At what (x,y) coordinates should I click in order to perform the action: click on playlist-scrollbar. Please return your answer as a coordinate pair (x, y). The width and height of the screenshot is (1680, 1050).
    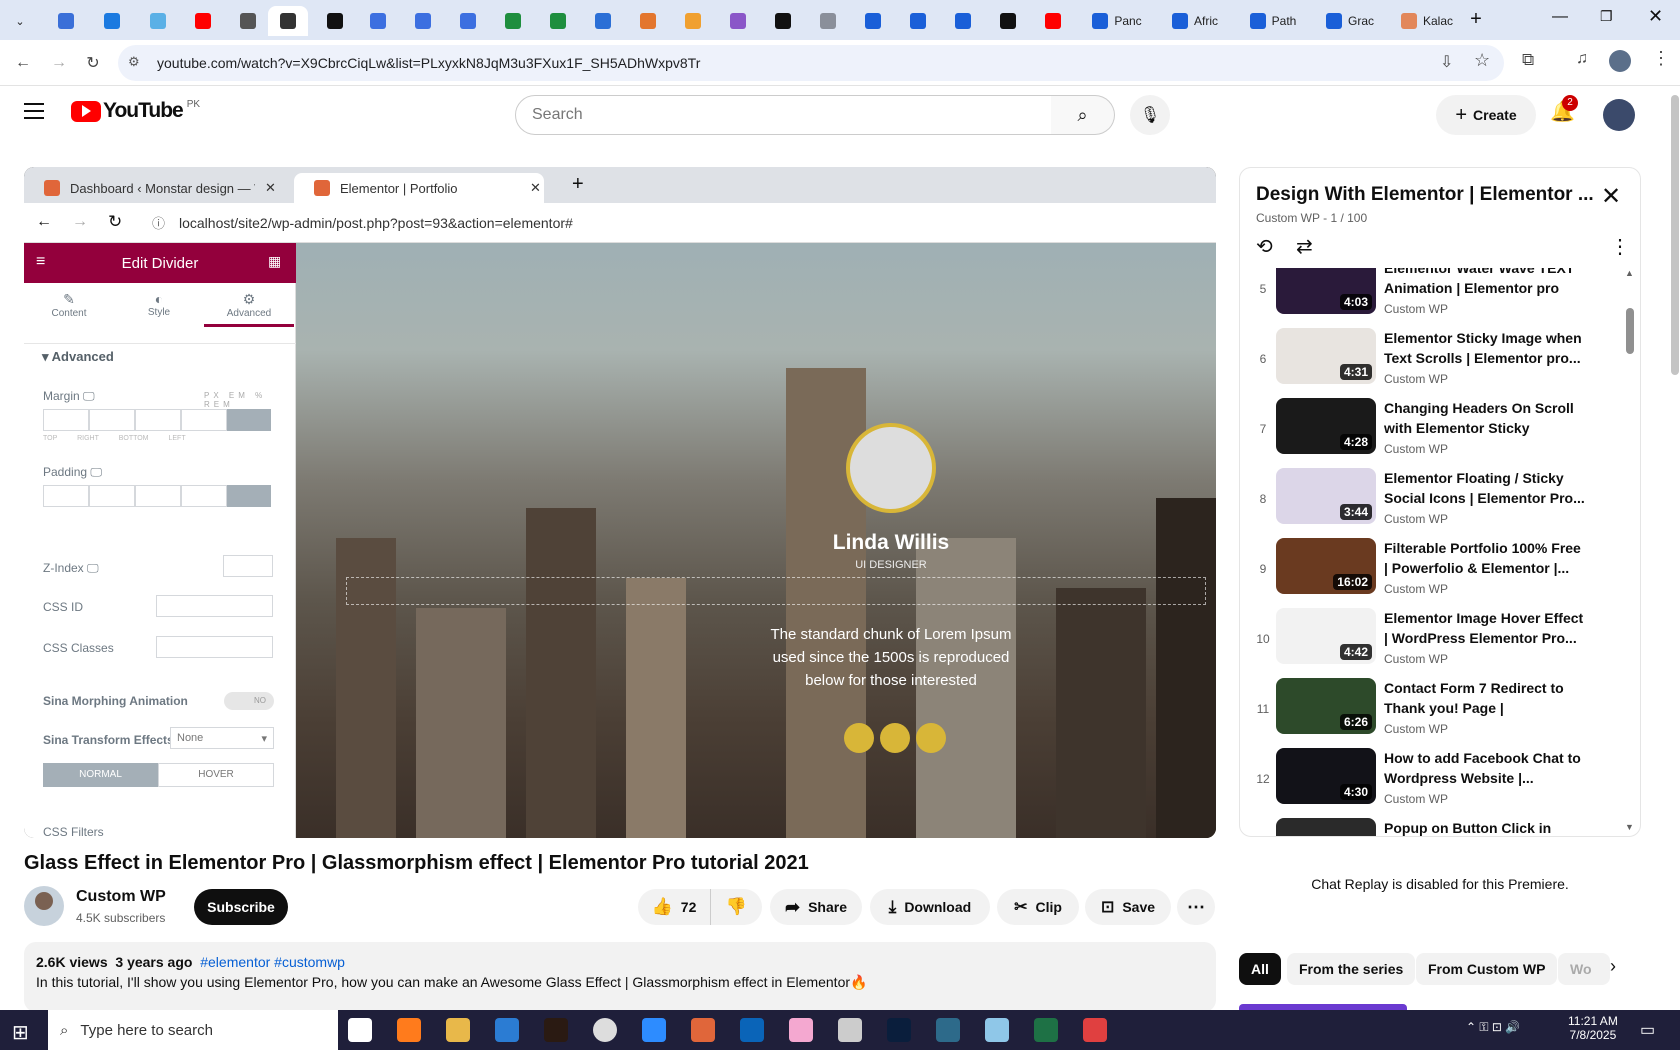
    Looking at the image, I should click on (1630, 331).